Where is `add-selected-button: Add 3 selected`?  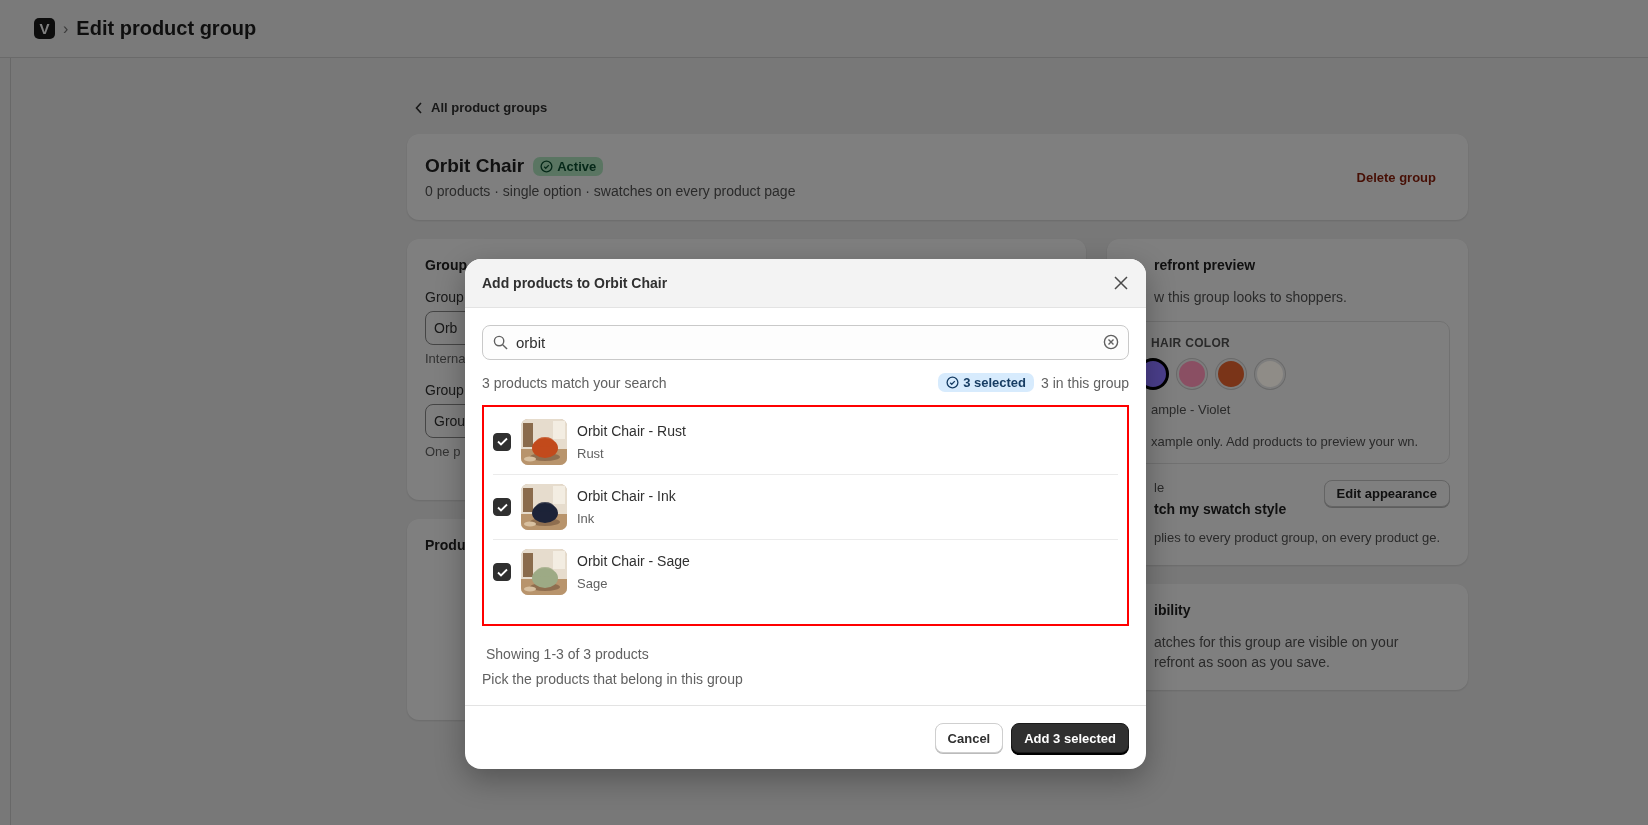
add-selected-button: Add 3 selected is located at coordinates (1070, 738).